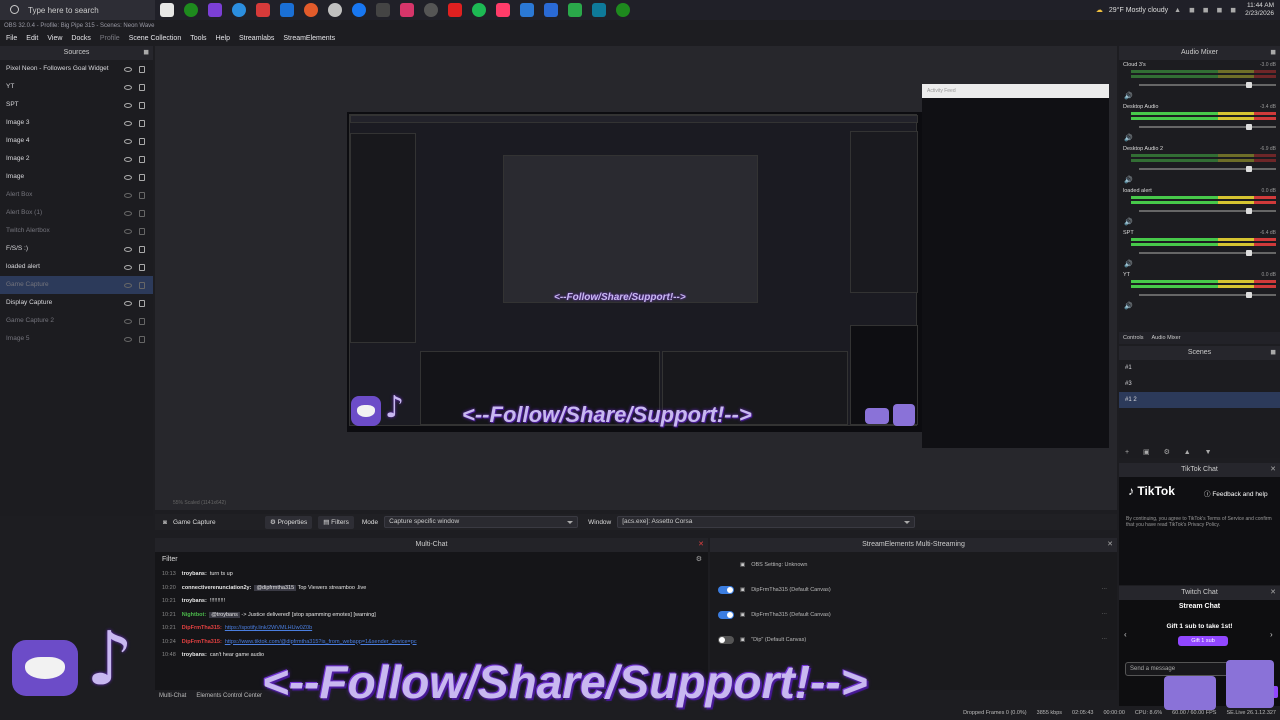 The height and width of the screenshot is (720, 1280). Describe the element at coordinates (1171, 452) in the screenshot. I see `scene-controls: + ▣ ⚙ ▲ ▼` at that location.